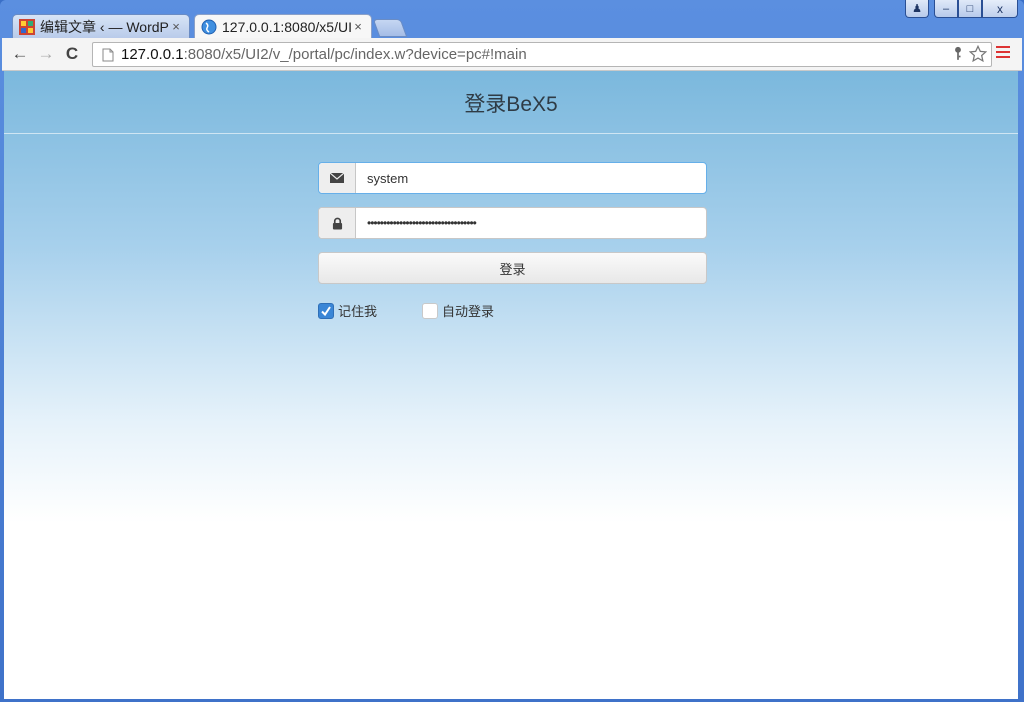 The image size is (1024, 702). What do you see at coordinates (958, 54) in the screenshot?
I see `key-icon` at bounding box center [958, 54].